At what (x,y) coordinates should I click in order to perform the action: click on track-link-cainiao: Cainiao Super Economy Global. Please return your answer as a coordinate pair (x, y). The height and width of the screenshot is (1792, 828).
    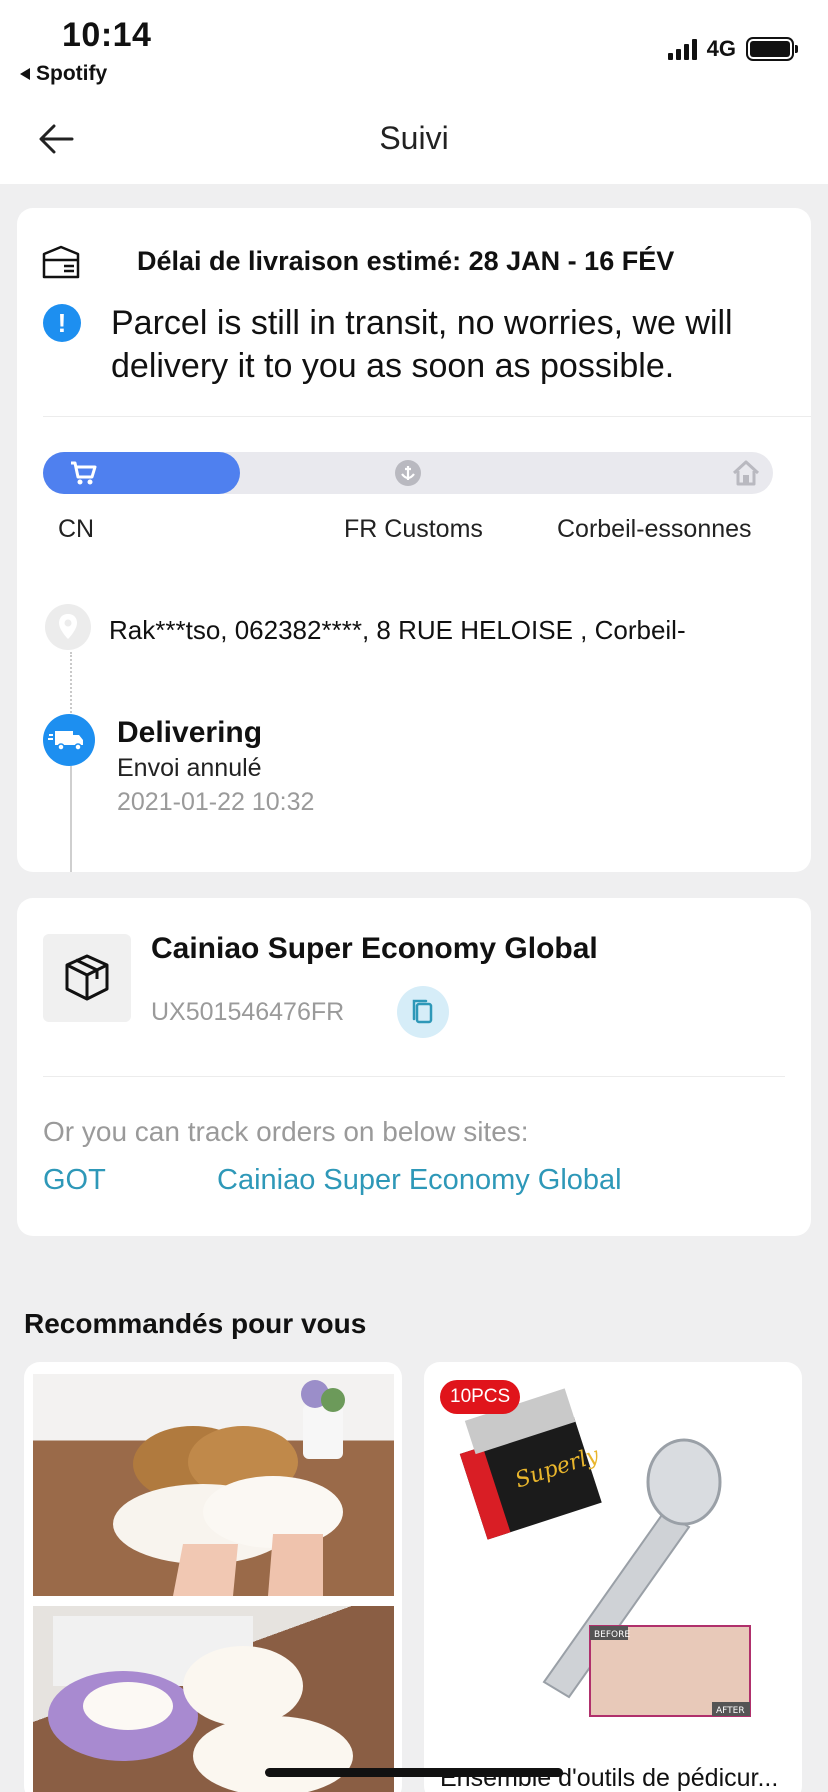
    Looking at the image, I should click on (419, 1180).